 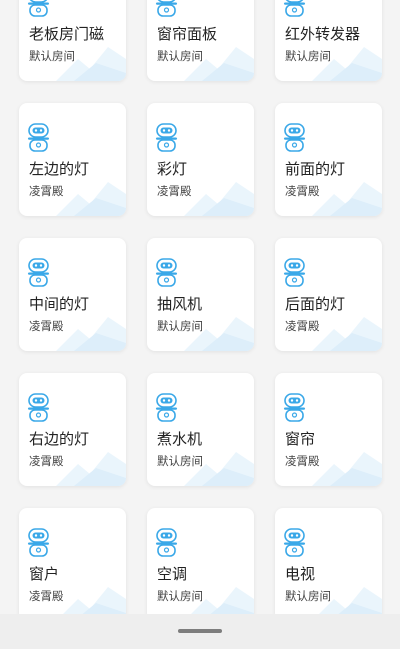 I want to click on device-card: 中间的灯 凌霄殿, so click(x=72, y=294).